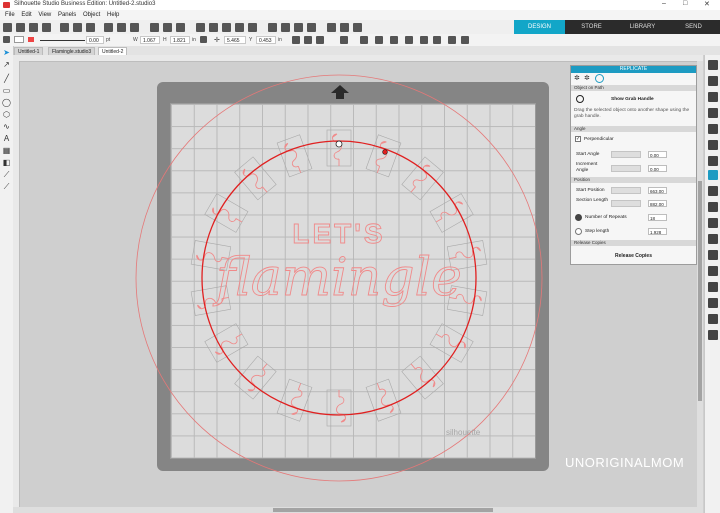 The image size is (720, 513). I want to click on horizontal-scrollbar, so click(358, 510).